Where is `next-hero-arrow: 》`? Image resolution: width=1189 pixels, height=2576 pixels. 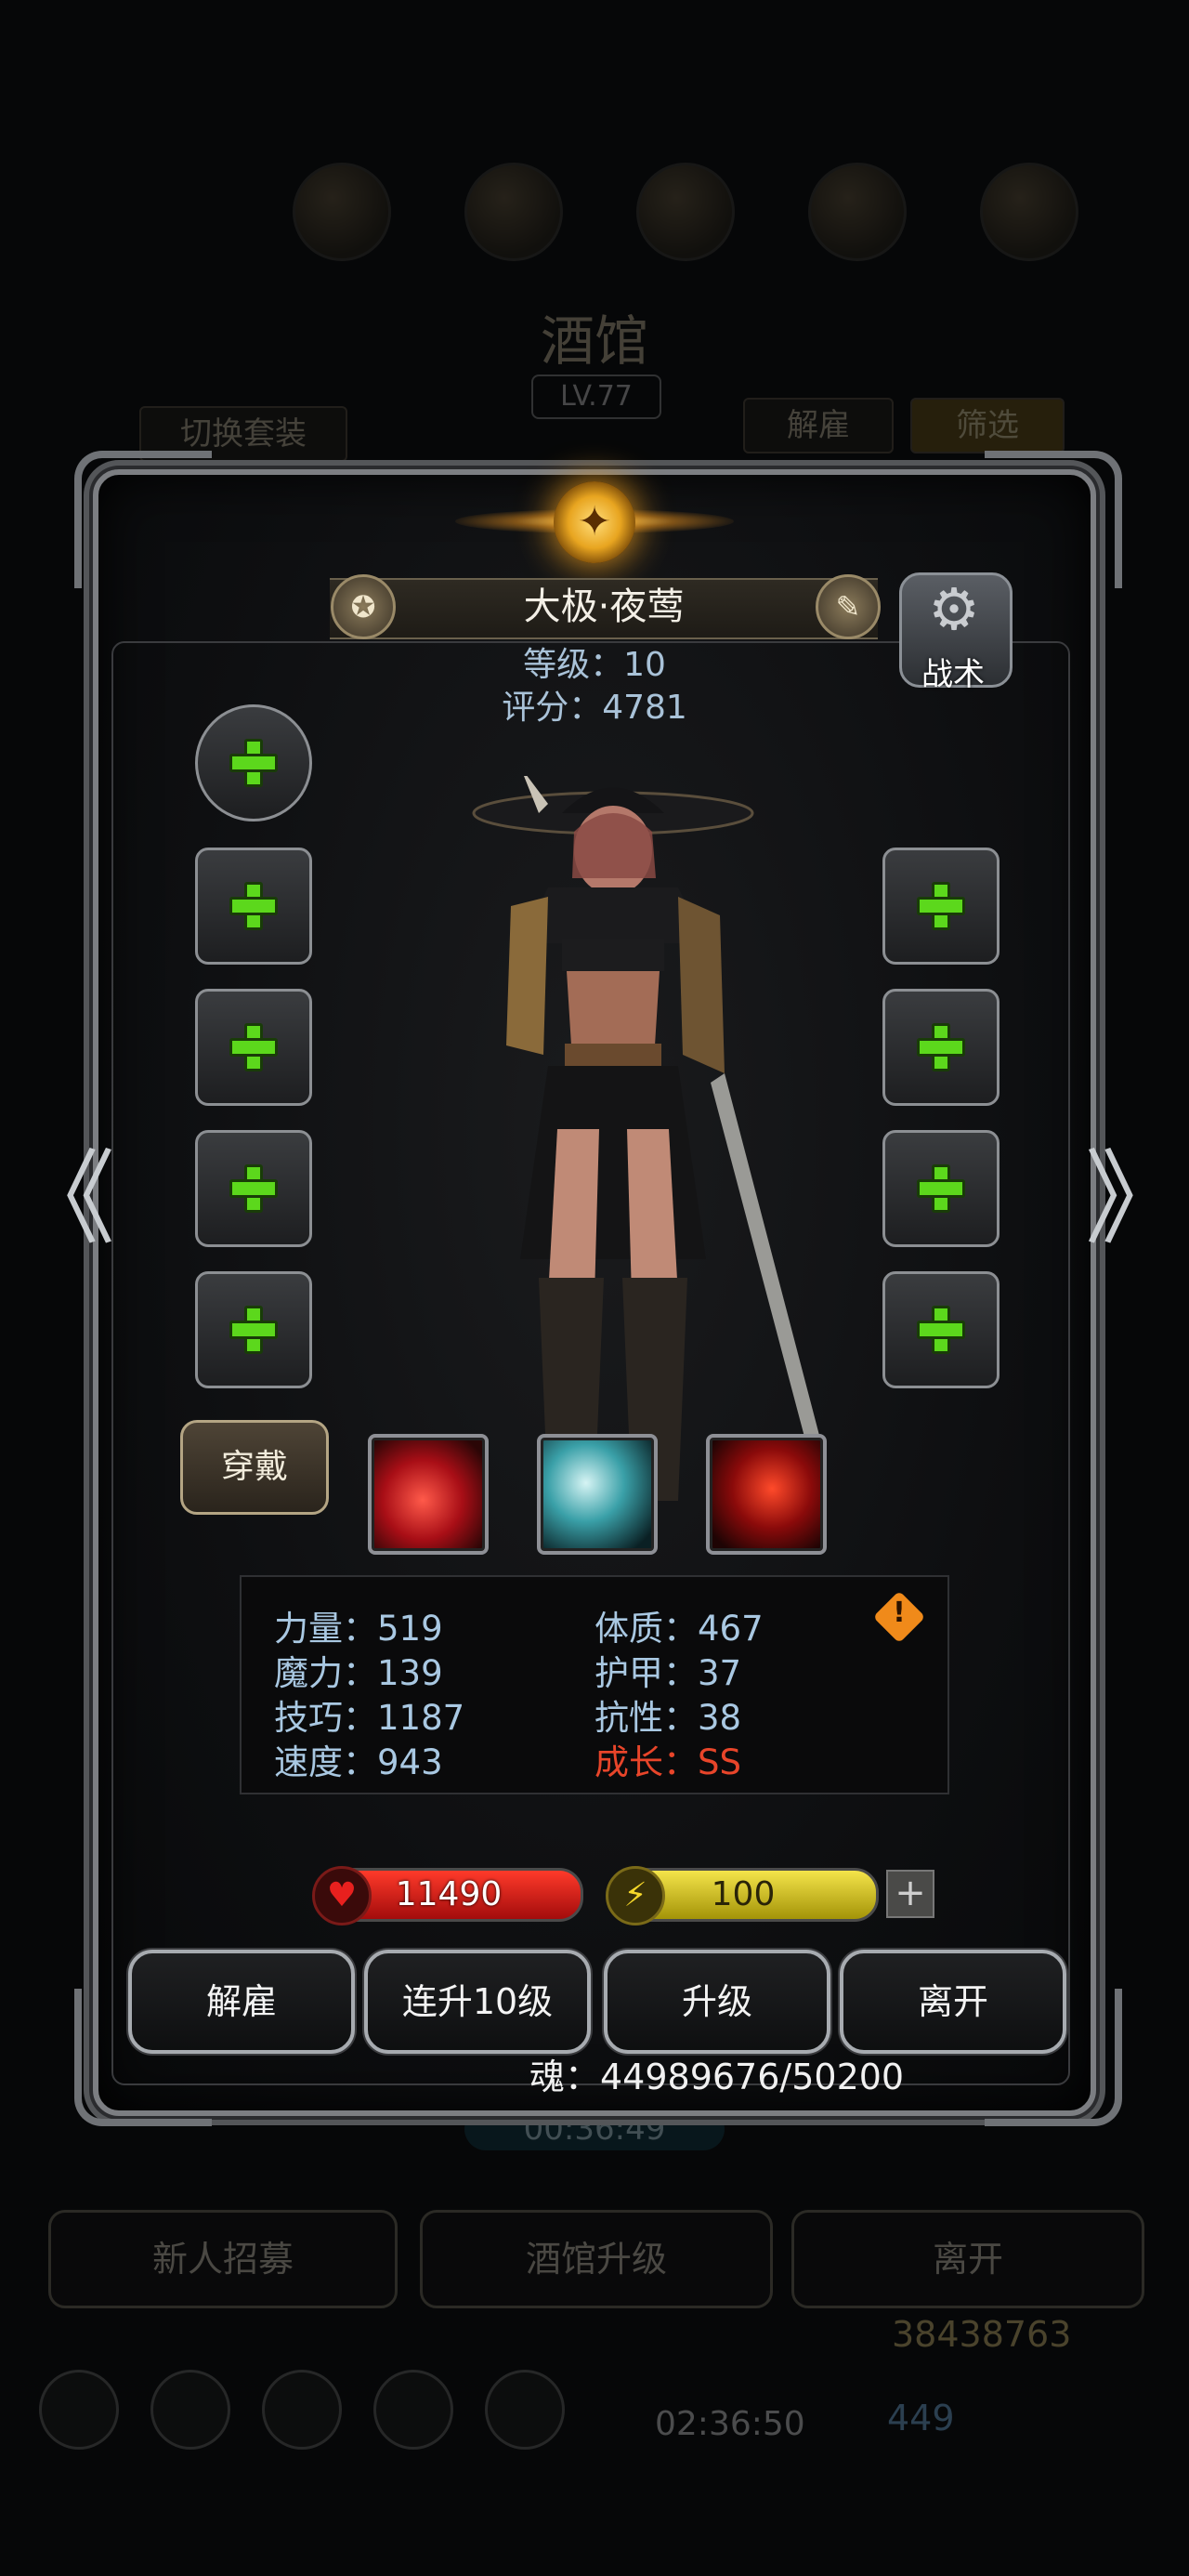
next-hero-arrow: 》 is located at coordinates (1136, 1189).